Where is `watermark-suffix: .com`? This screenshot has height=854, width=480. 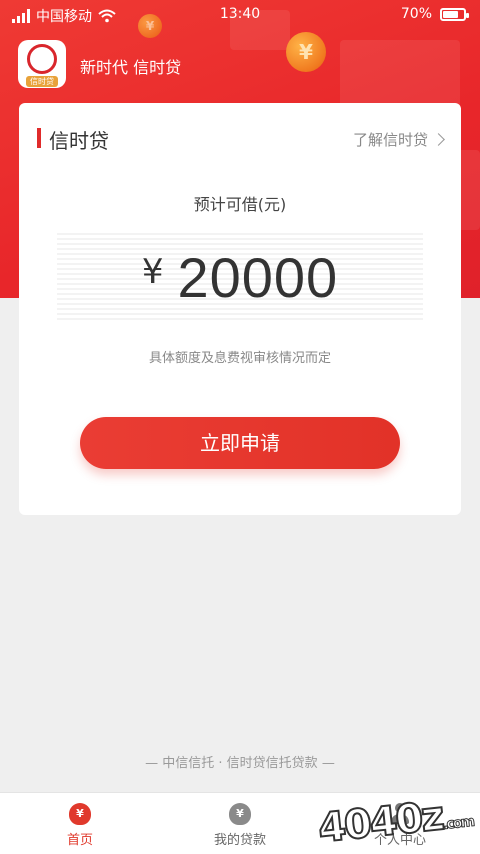 watermark-suffix: .com is located at coordinates (458, 823).